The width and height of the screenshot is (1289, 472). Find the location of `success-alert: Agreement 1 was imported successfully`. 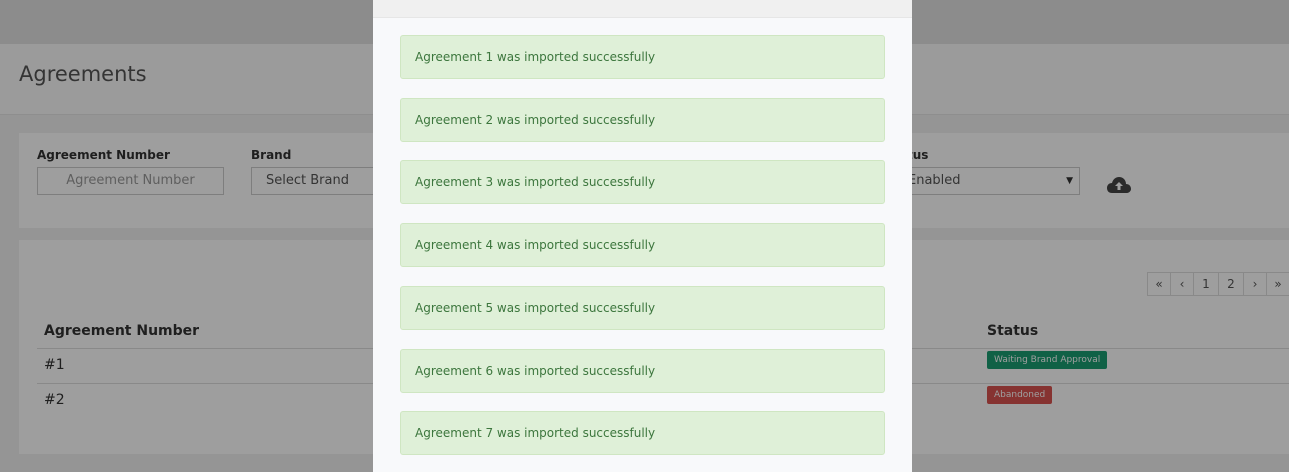

success-alert: Agreement 1 was imported successfully is located at coordinates (642, 57).